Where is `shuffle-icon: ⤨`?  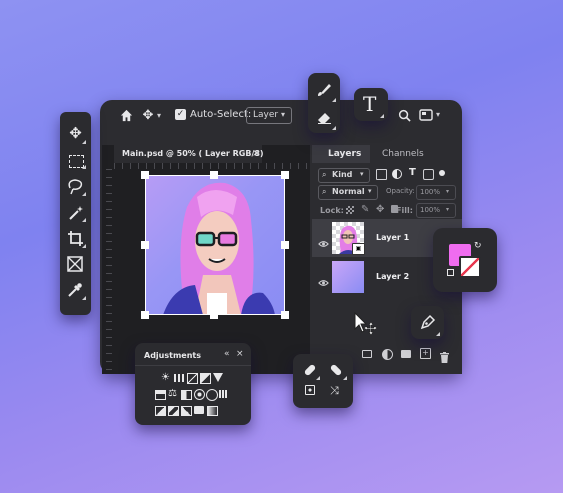
shuffle-icon: ⤨ is located at coordinates (334, 391).